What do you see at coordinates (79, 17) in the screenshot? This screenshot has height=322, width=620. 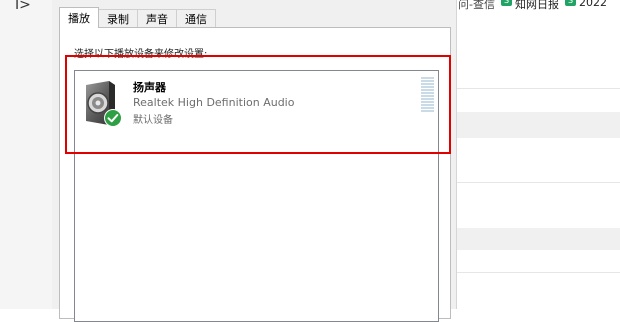 I see `tab-playback: 播放` at bounding box center [79, 17].